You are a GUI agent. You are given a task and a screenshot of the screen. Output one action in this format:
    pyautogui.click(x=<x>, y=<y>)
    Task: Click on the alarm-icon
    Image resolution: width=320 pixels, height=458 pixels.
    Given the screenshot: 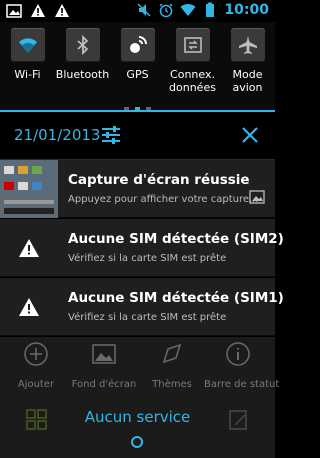 What is the action you would take?
    pyautogui.click(x=166, y=10)
    